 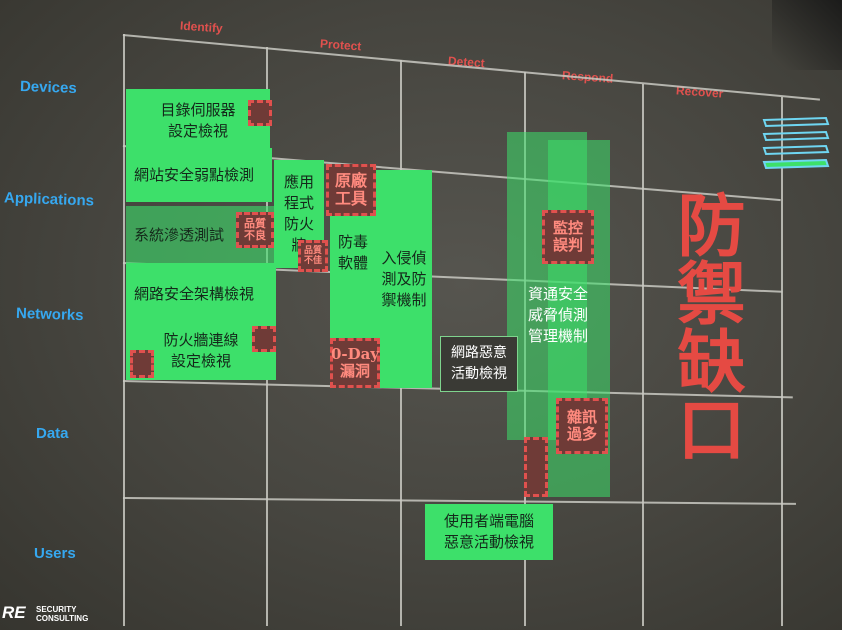 What do you see at coordinates (49, 199) in the screenshot?
I see `row-header-applications: Applications` at bounding box center [49, 199].